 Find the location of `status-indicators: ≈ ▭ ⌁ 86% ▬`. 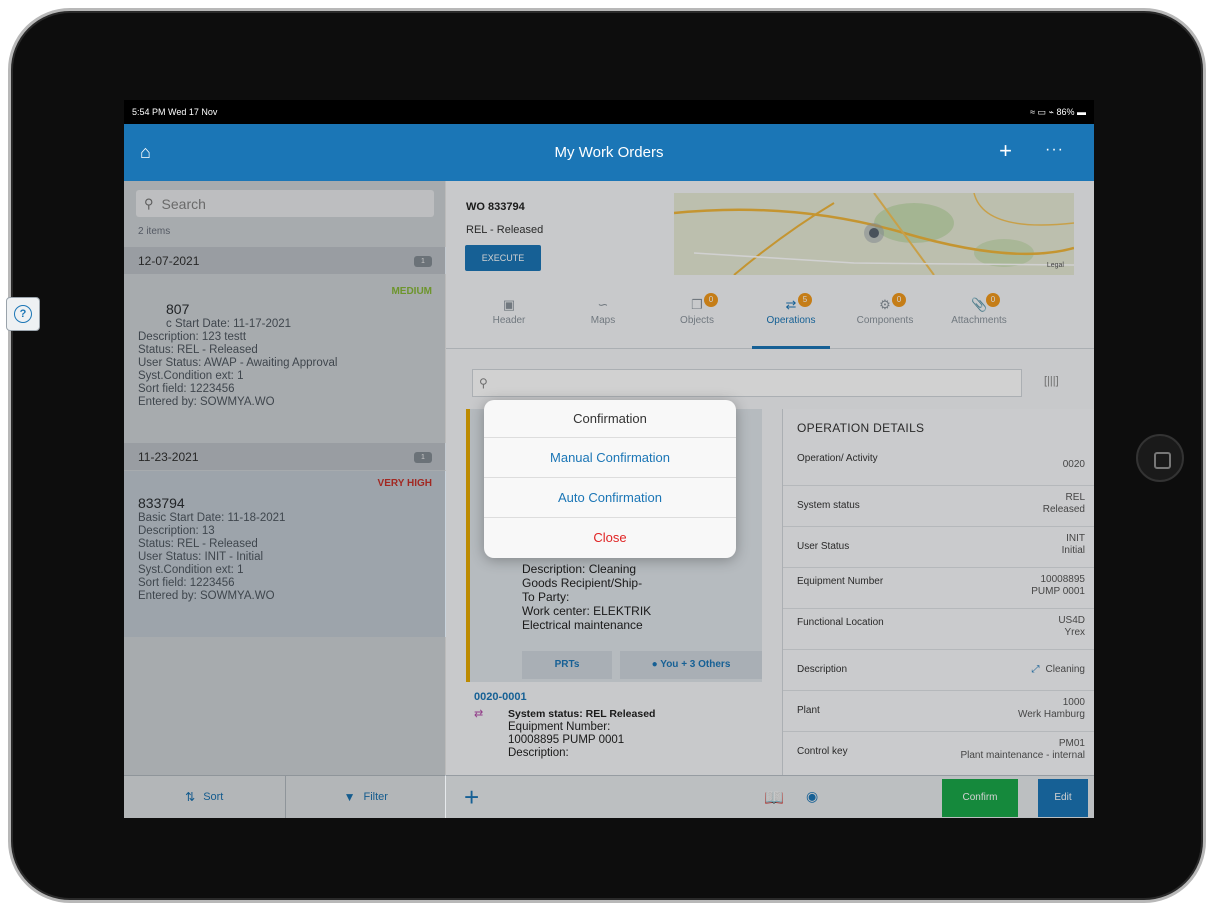

status-indicators: ≈ ▭ ⌁ 86% ▬ is located at coordinates (1058, 111).